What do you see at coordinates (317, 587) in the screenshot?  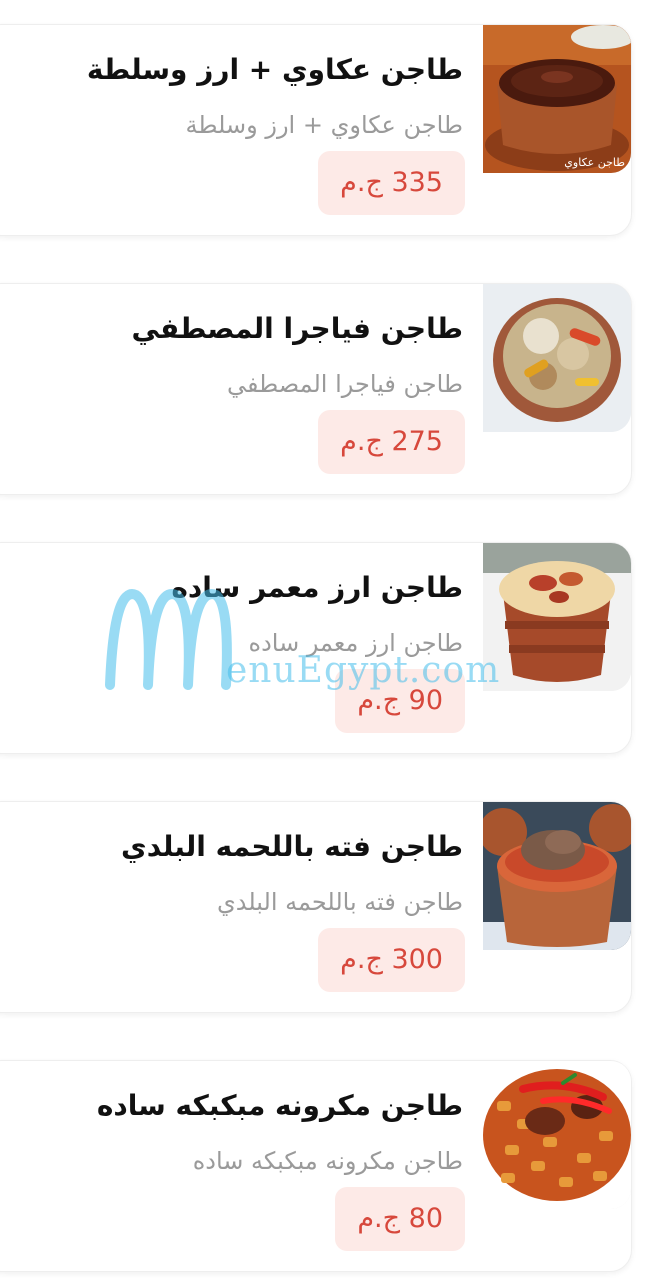 I see `dish-name: طاجن ارز معمر ساده` at bounding box center [317, 587].